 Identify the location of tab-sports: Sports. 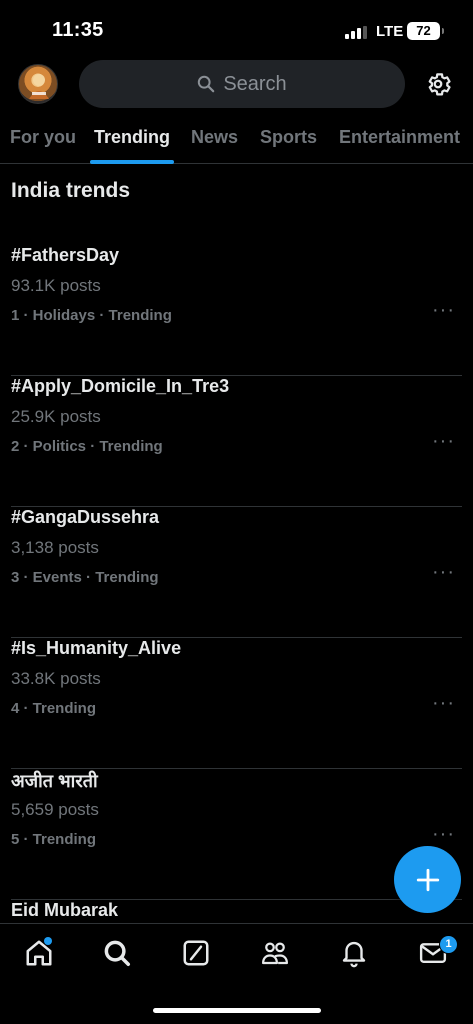
(288, 137).